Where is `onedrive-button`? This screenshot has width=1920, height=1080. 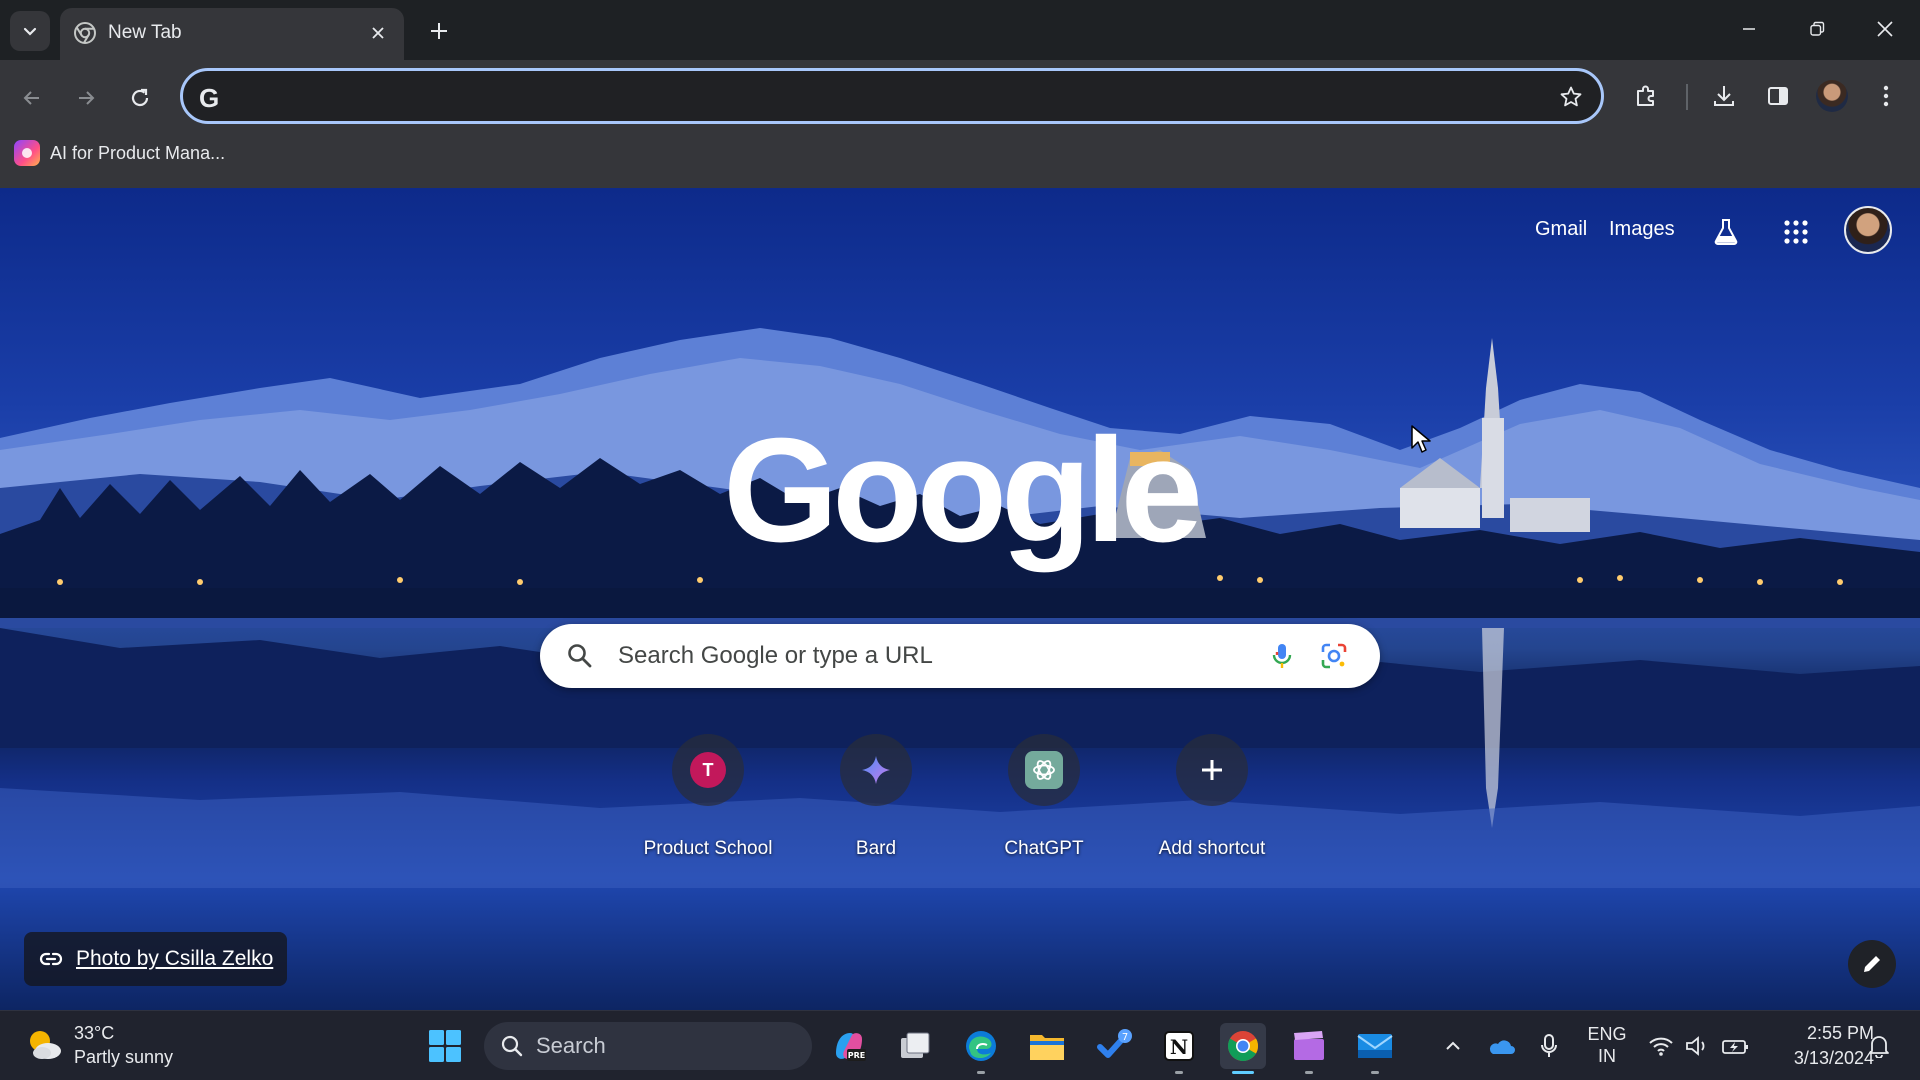
onedrive-button is located at coordinates (1501, 1046).